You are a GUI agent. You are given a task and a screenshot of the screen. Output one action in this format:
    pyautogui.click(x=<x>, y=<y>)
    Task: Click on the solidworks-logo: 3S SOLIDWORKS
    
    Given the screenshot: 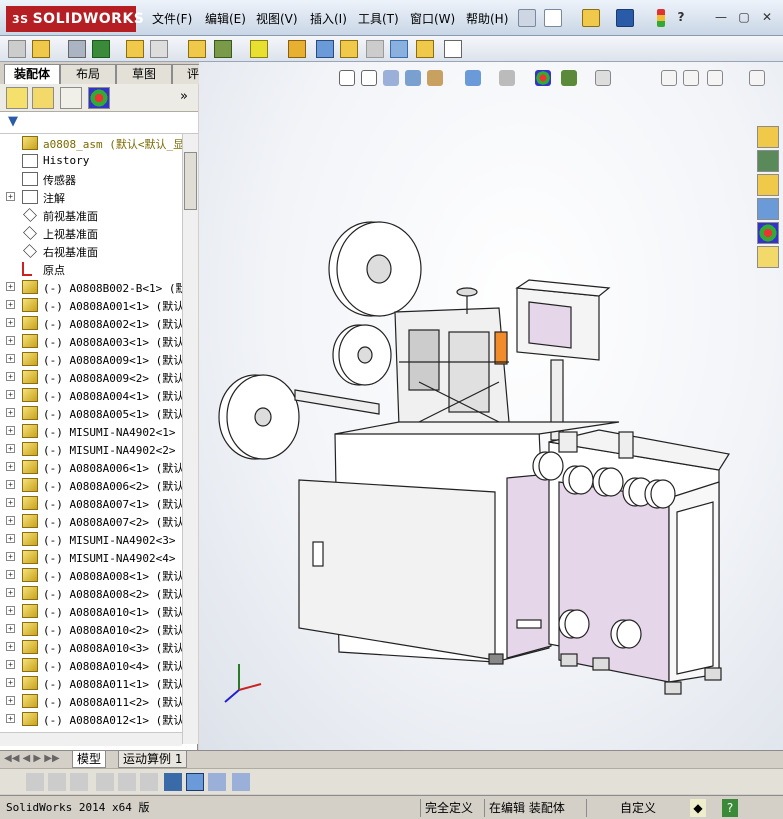 What is the action you would take?
    pyautogui.click(x=75, y=19)
    